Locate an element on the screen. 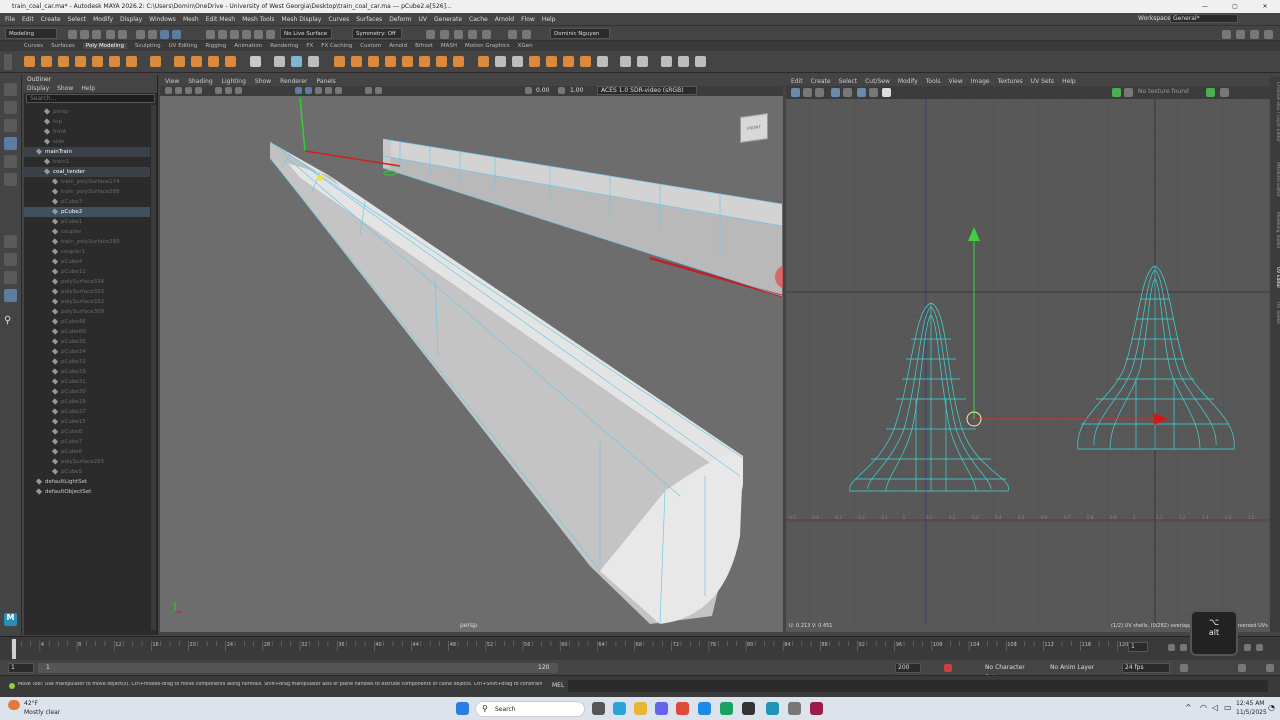 This screenshot has width=1280, height=720. sculpt-icon is located at coordinates (551, 61).